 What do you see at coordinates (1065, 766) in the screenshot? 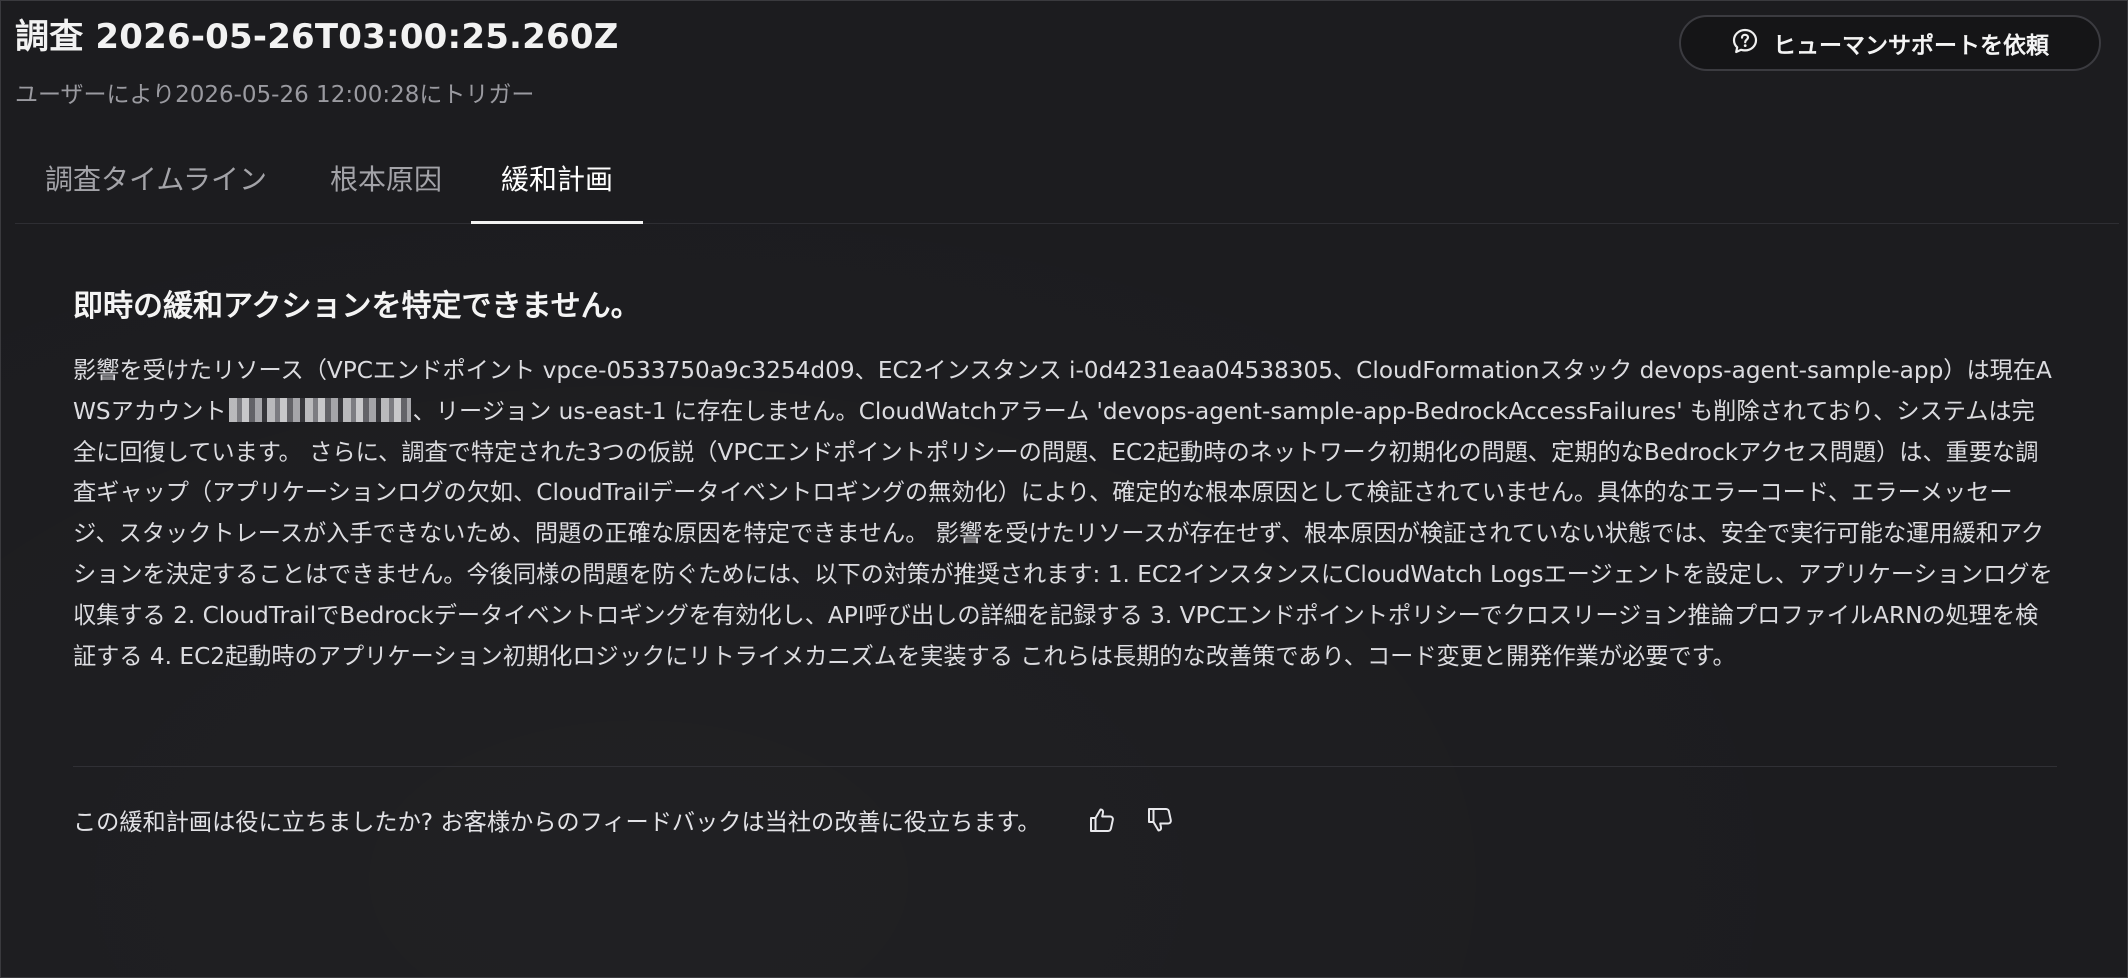
I see `feedback-divider` at bounding box center [1065, 766].